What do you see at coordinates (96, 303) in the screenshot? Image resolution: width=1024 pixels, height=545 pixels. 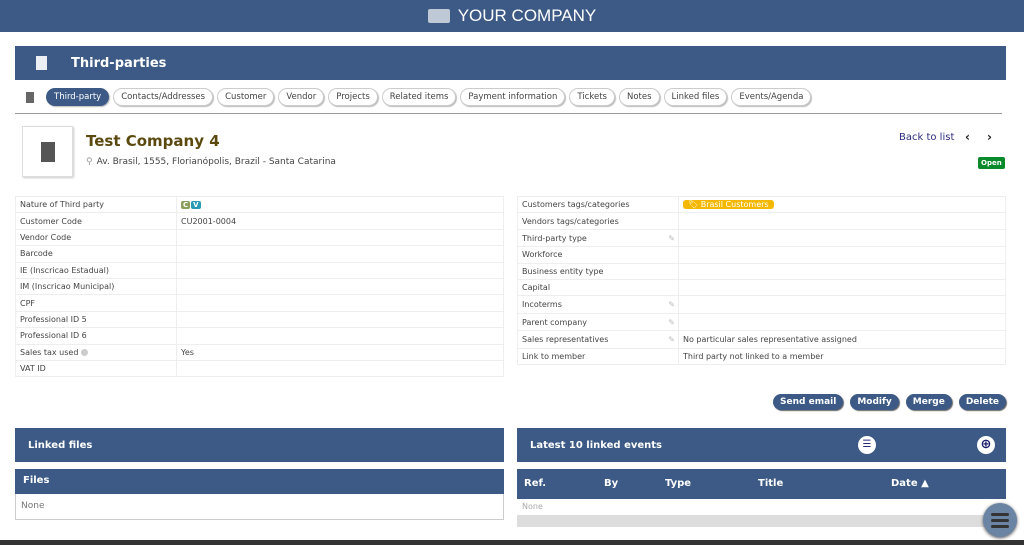 I see `field-label: CPF` at bounding box center [96, 303].